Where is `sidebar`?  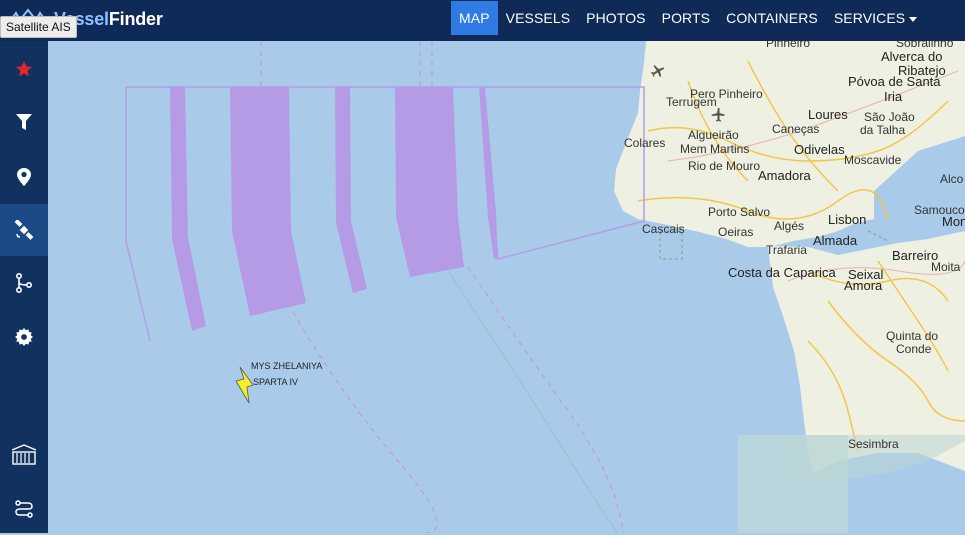 sidebar is located at coordinates (24, 287).